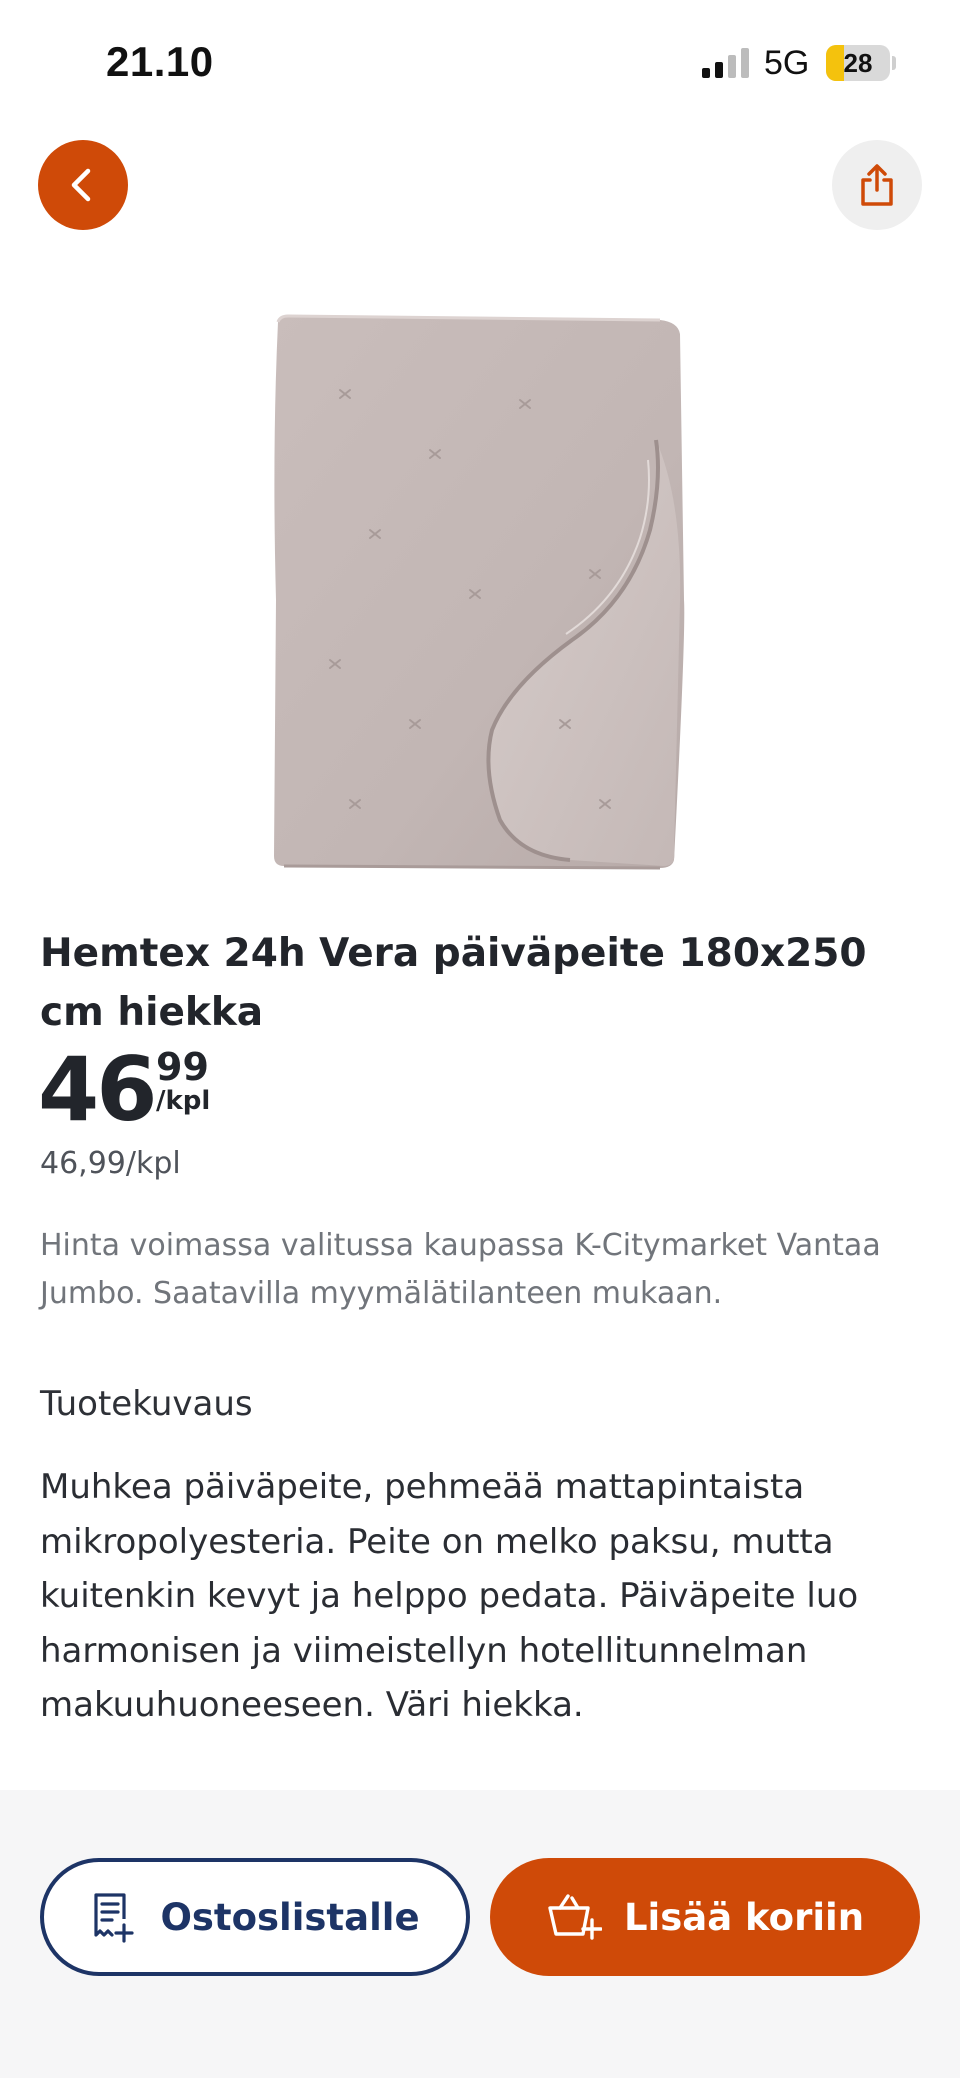 This screenshot has height=2078, width=960. Describe the element at coordinates (146, 1404) in the screenshot. I see `description-heading: Tuotekuvaus` at that location.